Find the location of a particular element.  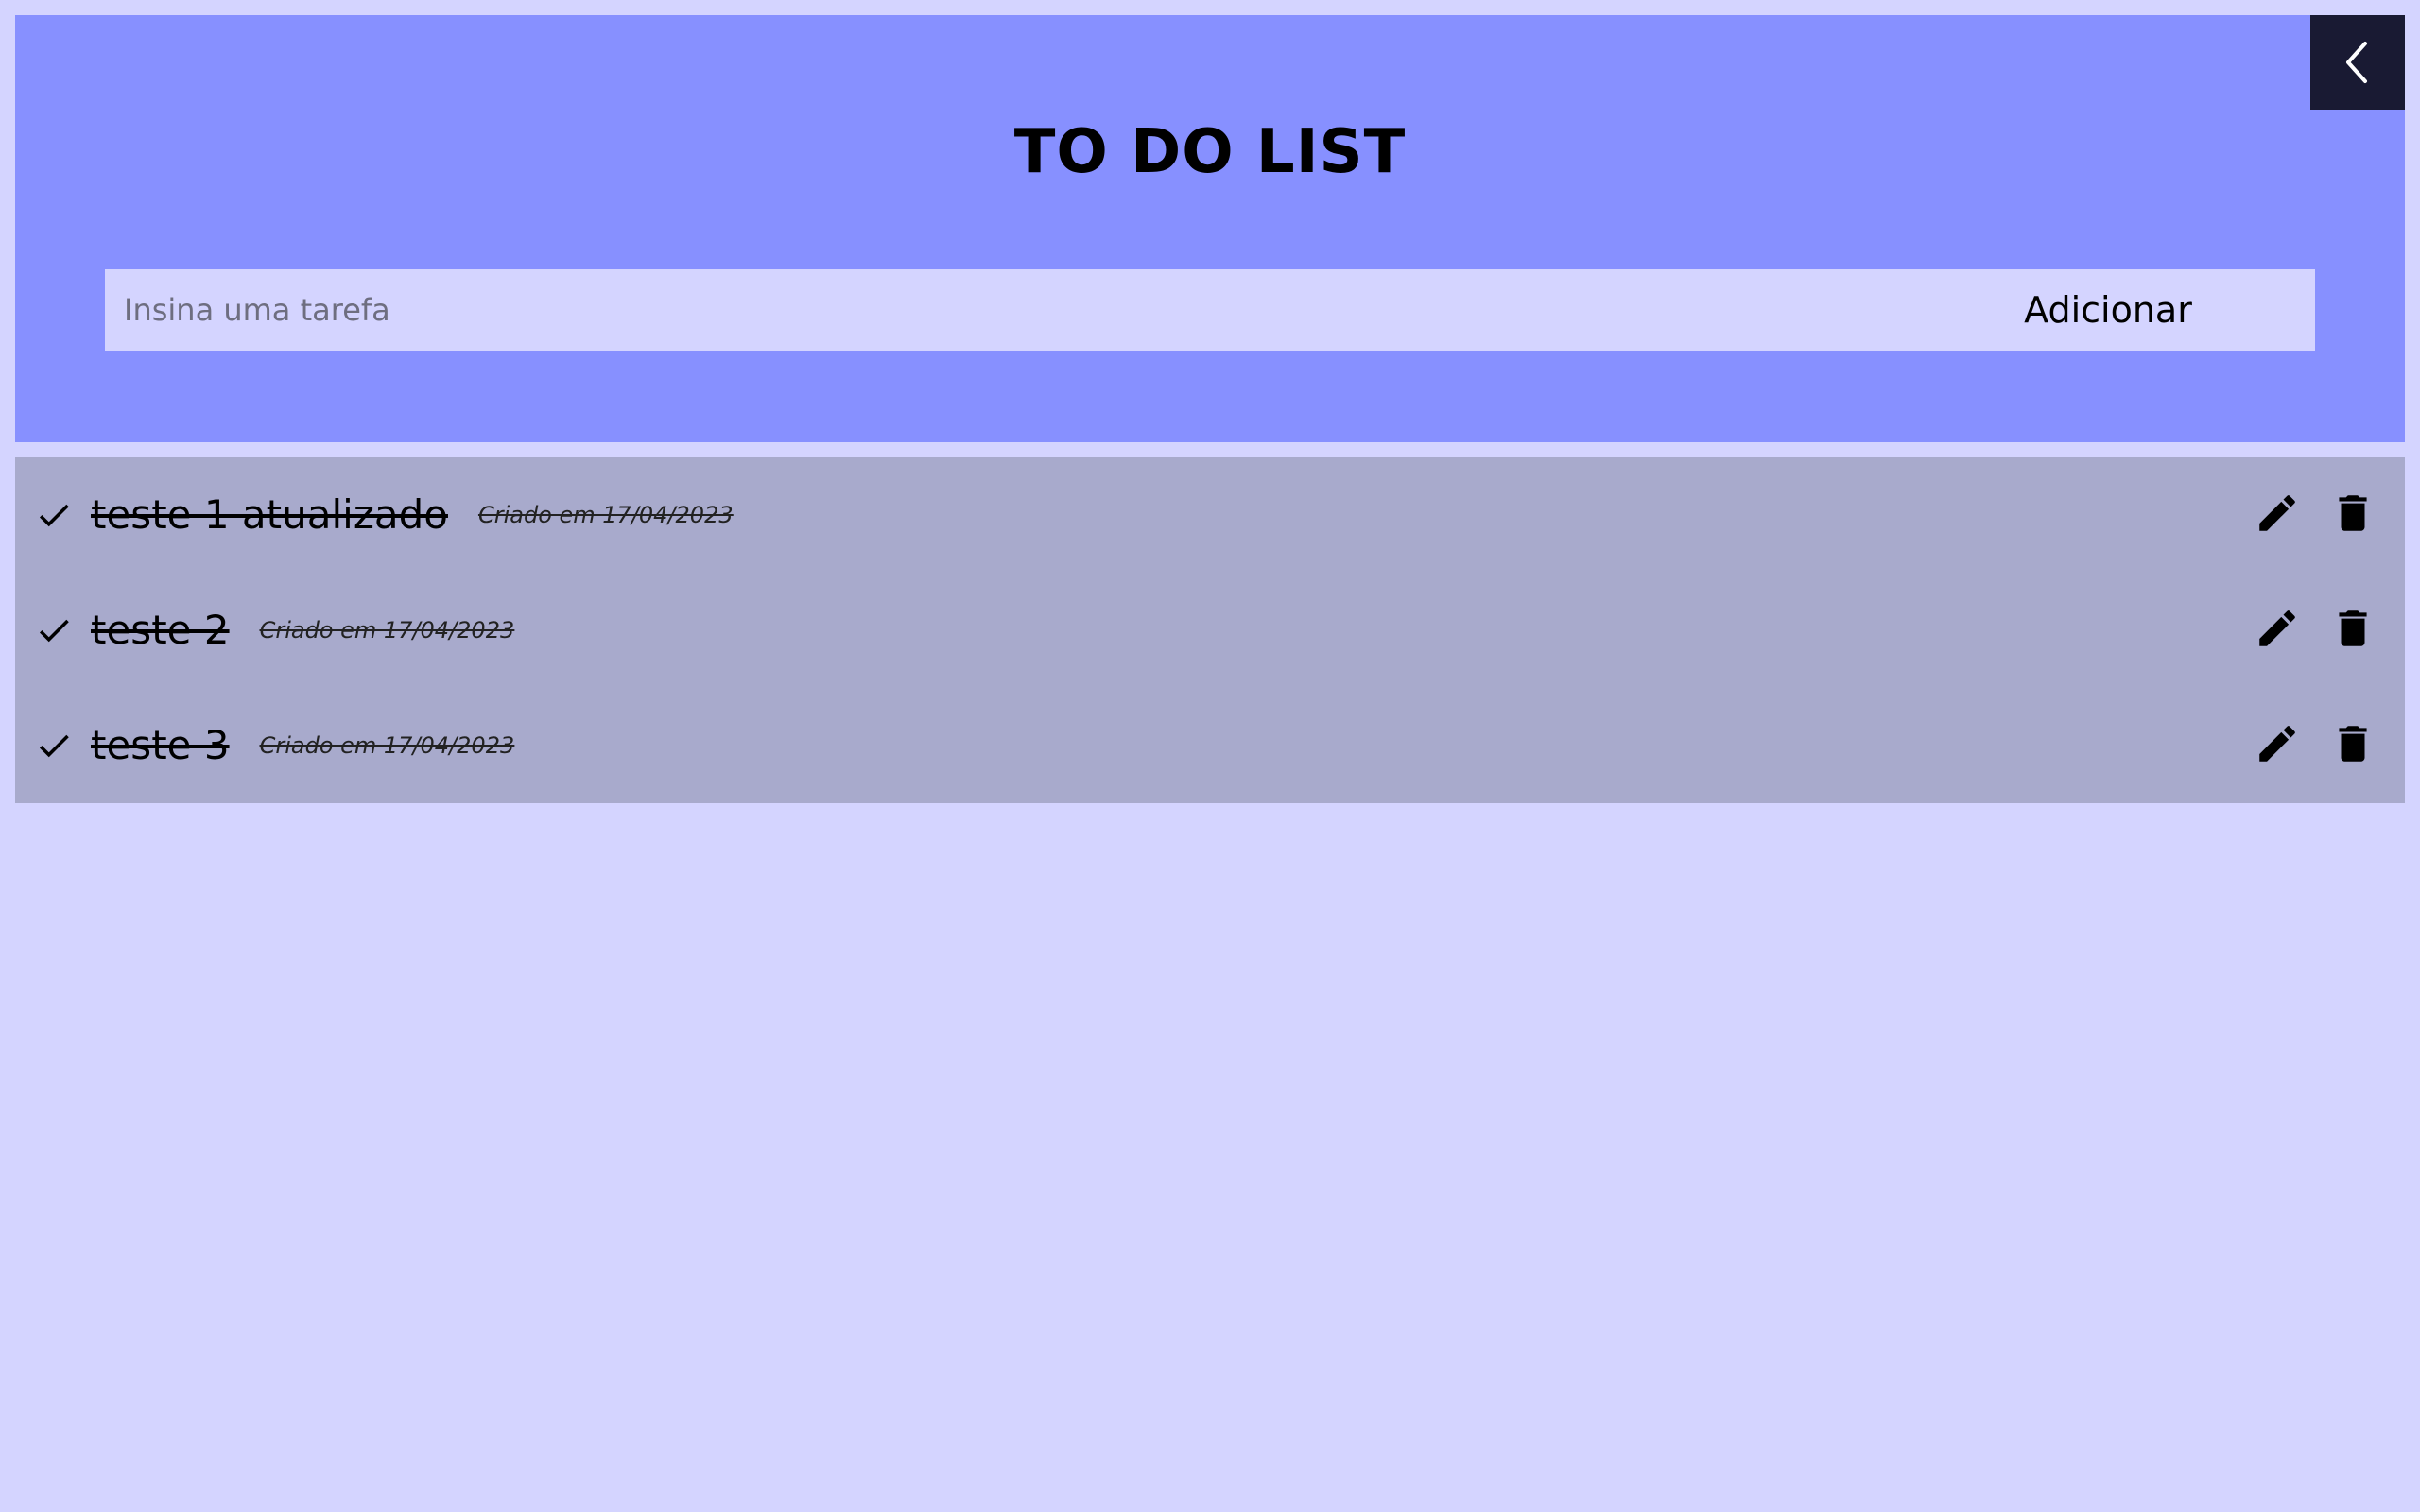

page-title: TO DO LIST is located at coordinates (1210, 152).